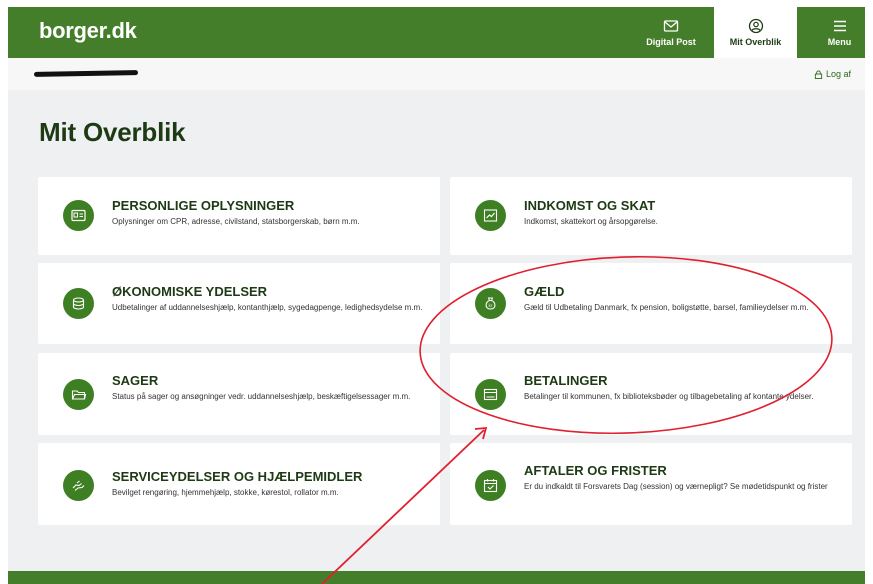 The image size is (873, 584). I want to click on svg-text: kr, so click(491, 305).